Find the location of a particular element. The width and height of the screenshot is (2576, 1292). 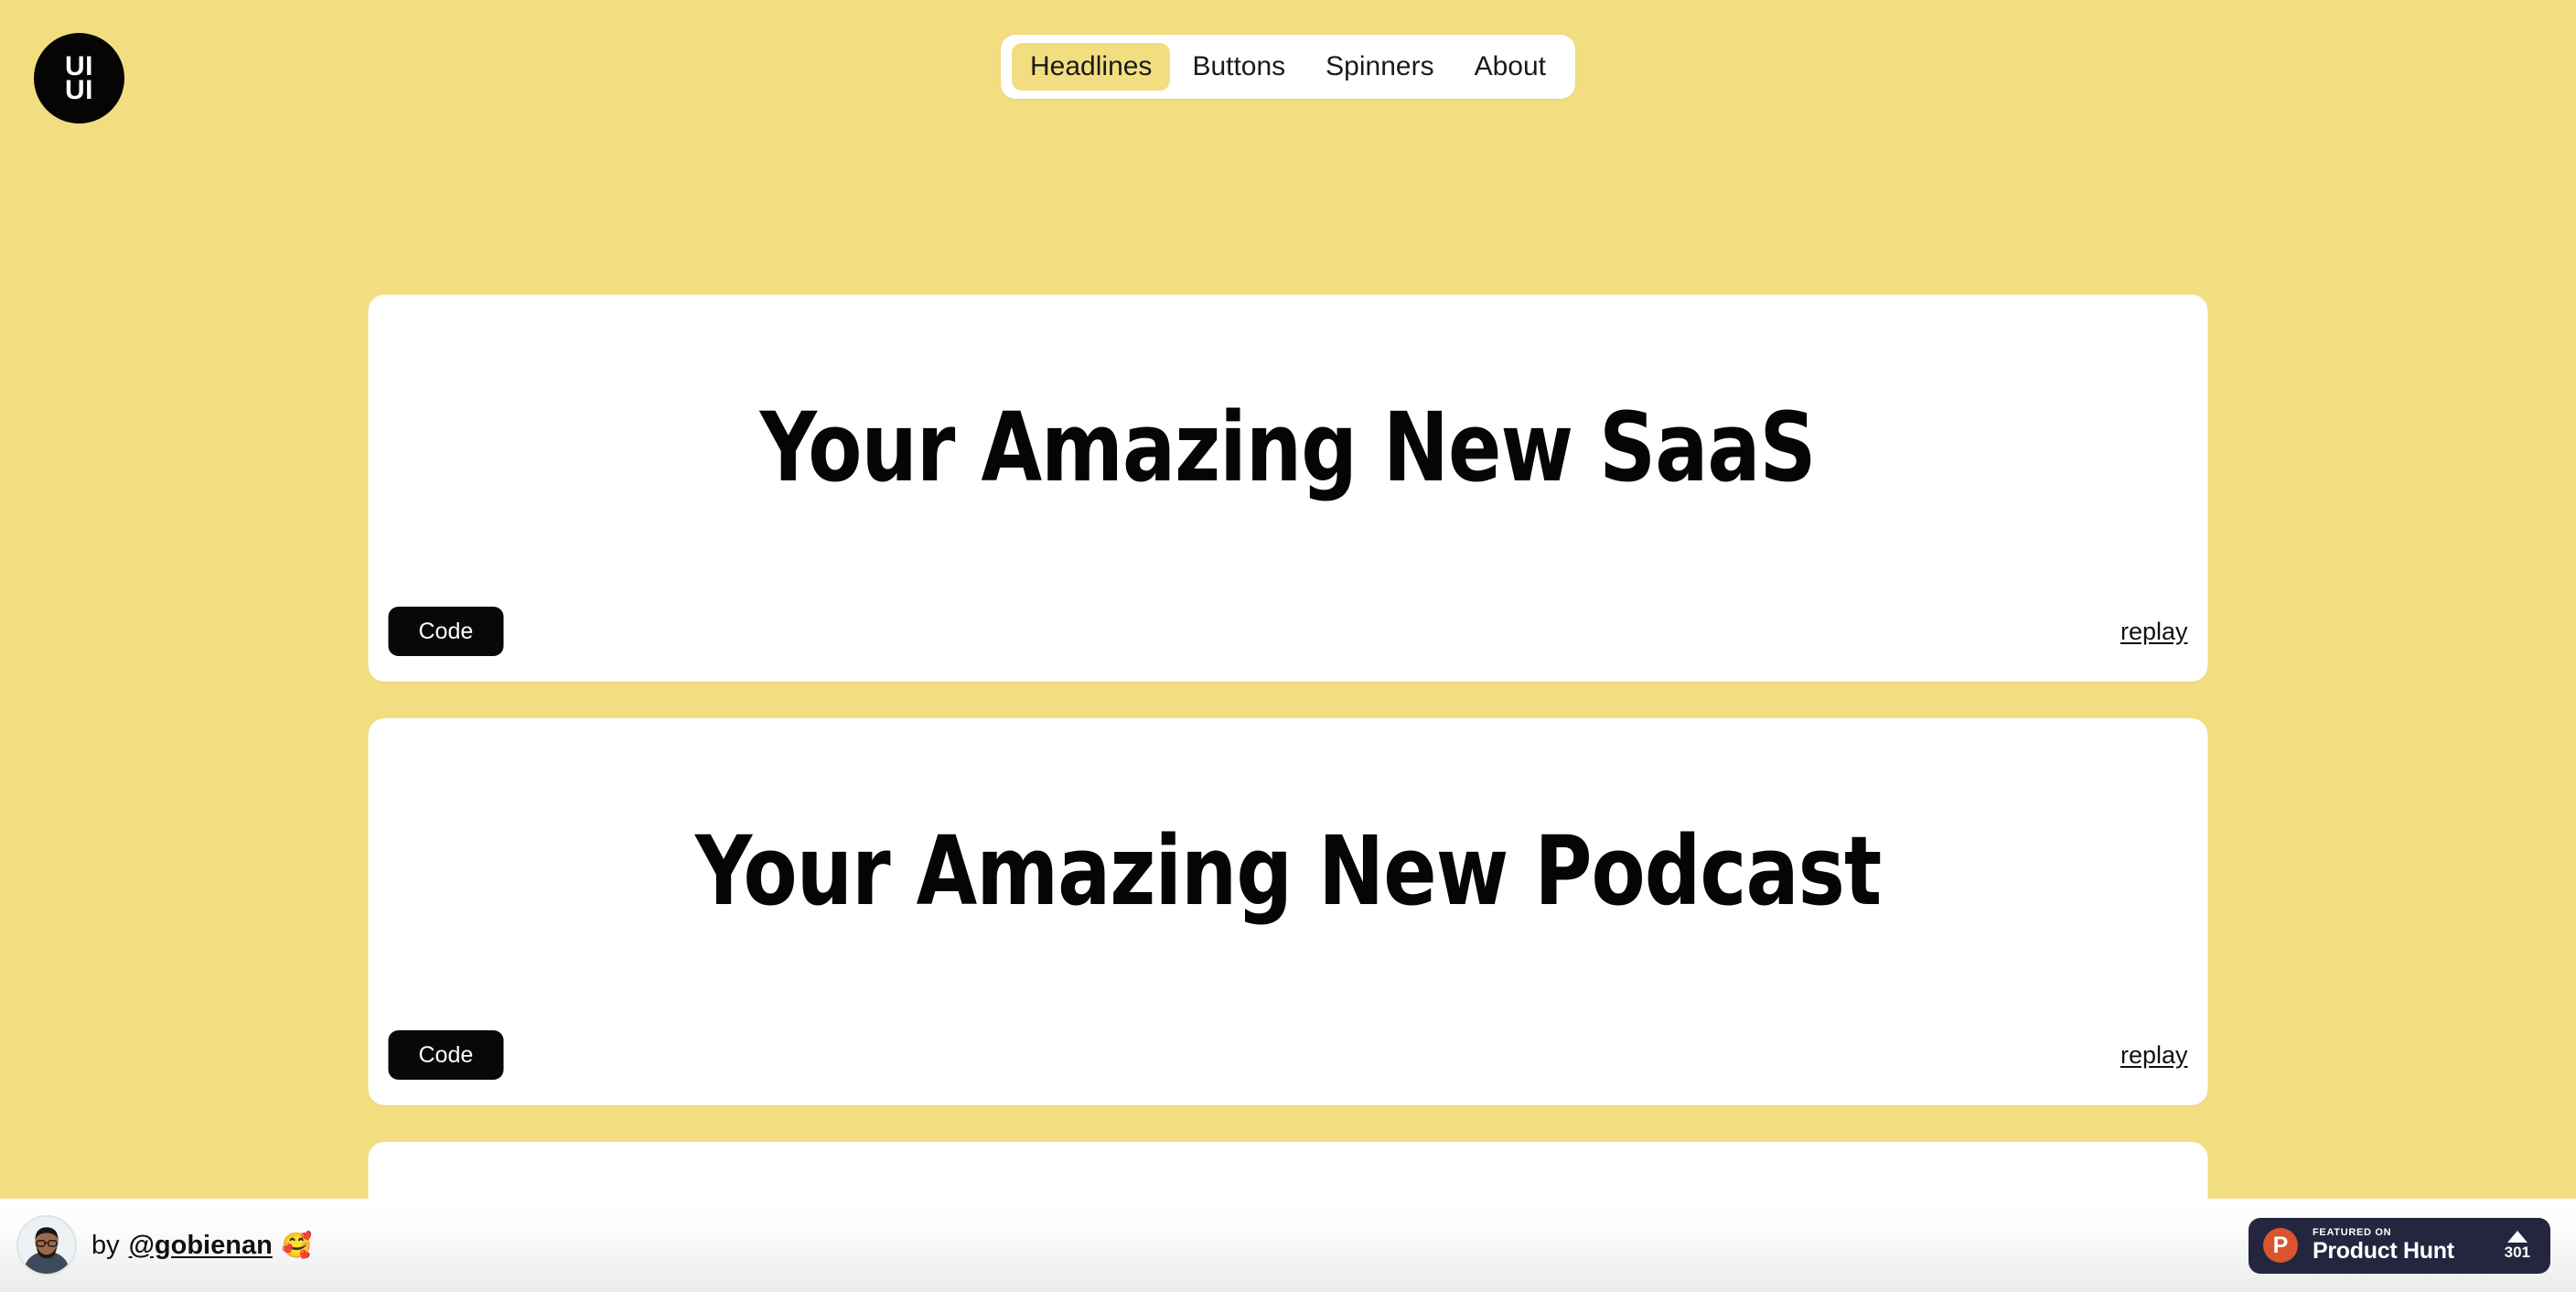

product-hunt-badge: P FEATURED ON Product Hunt 301 is located at coordinates (2400, 1245).